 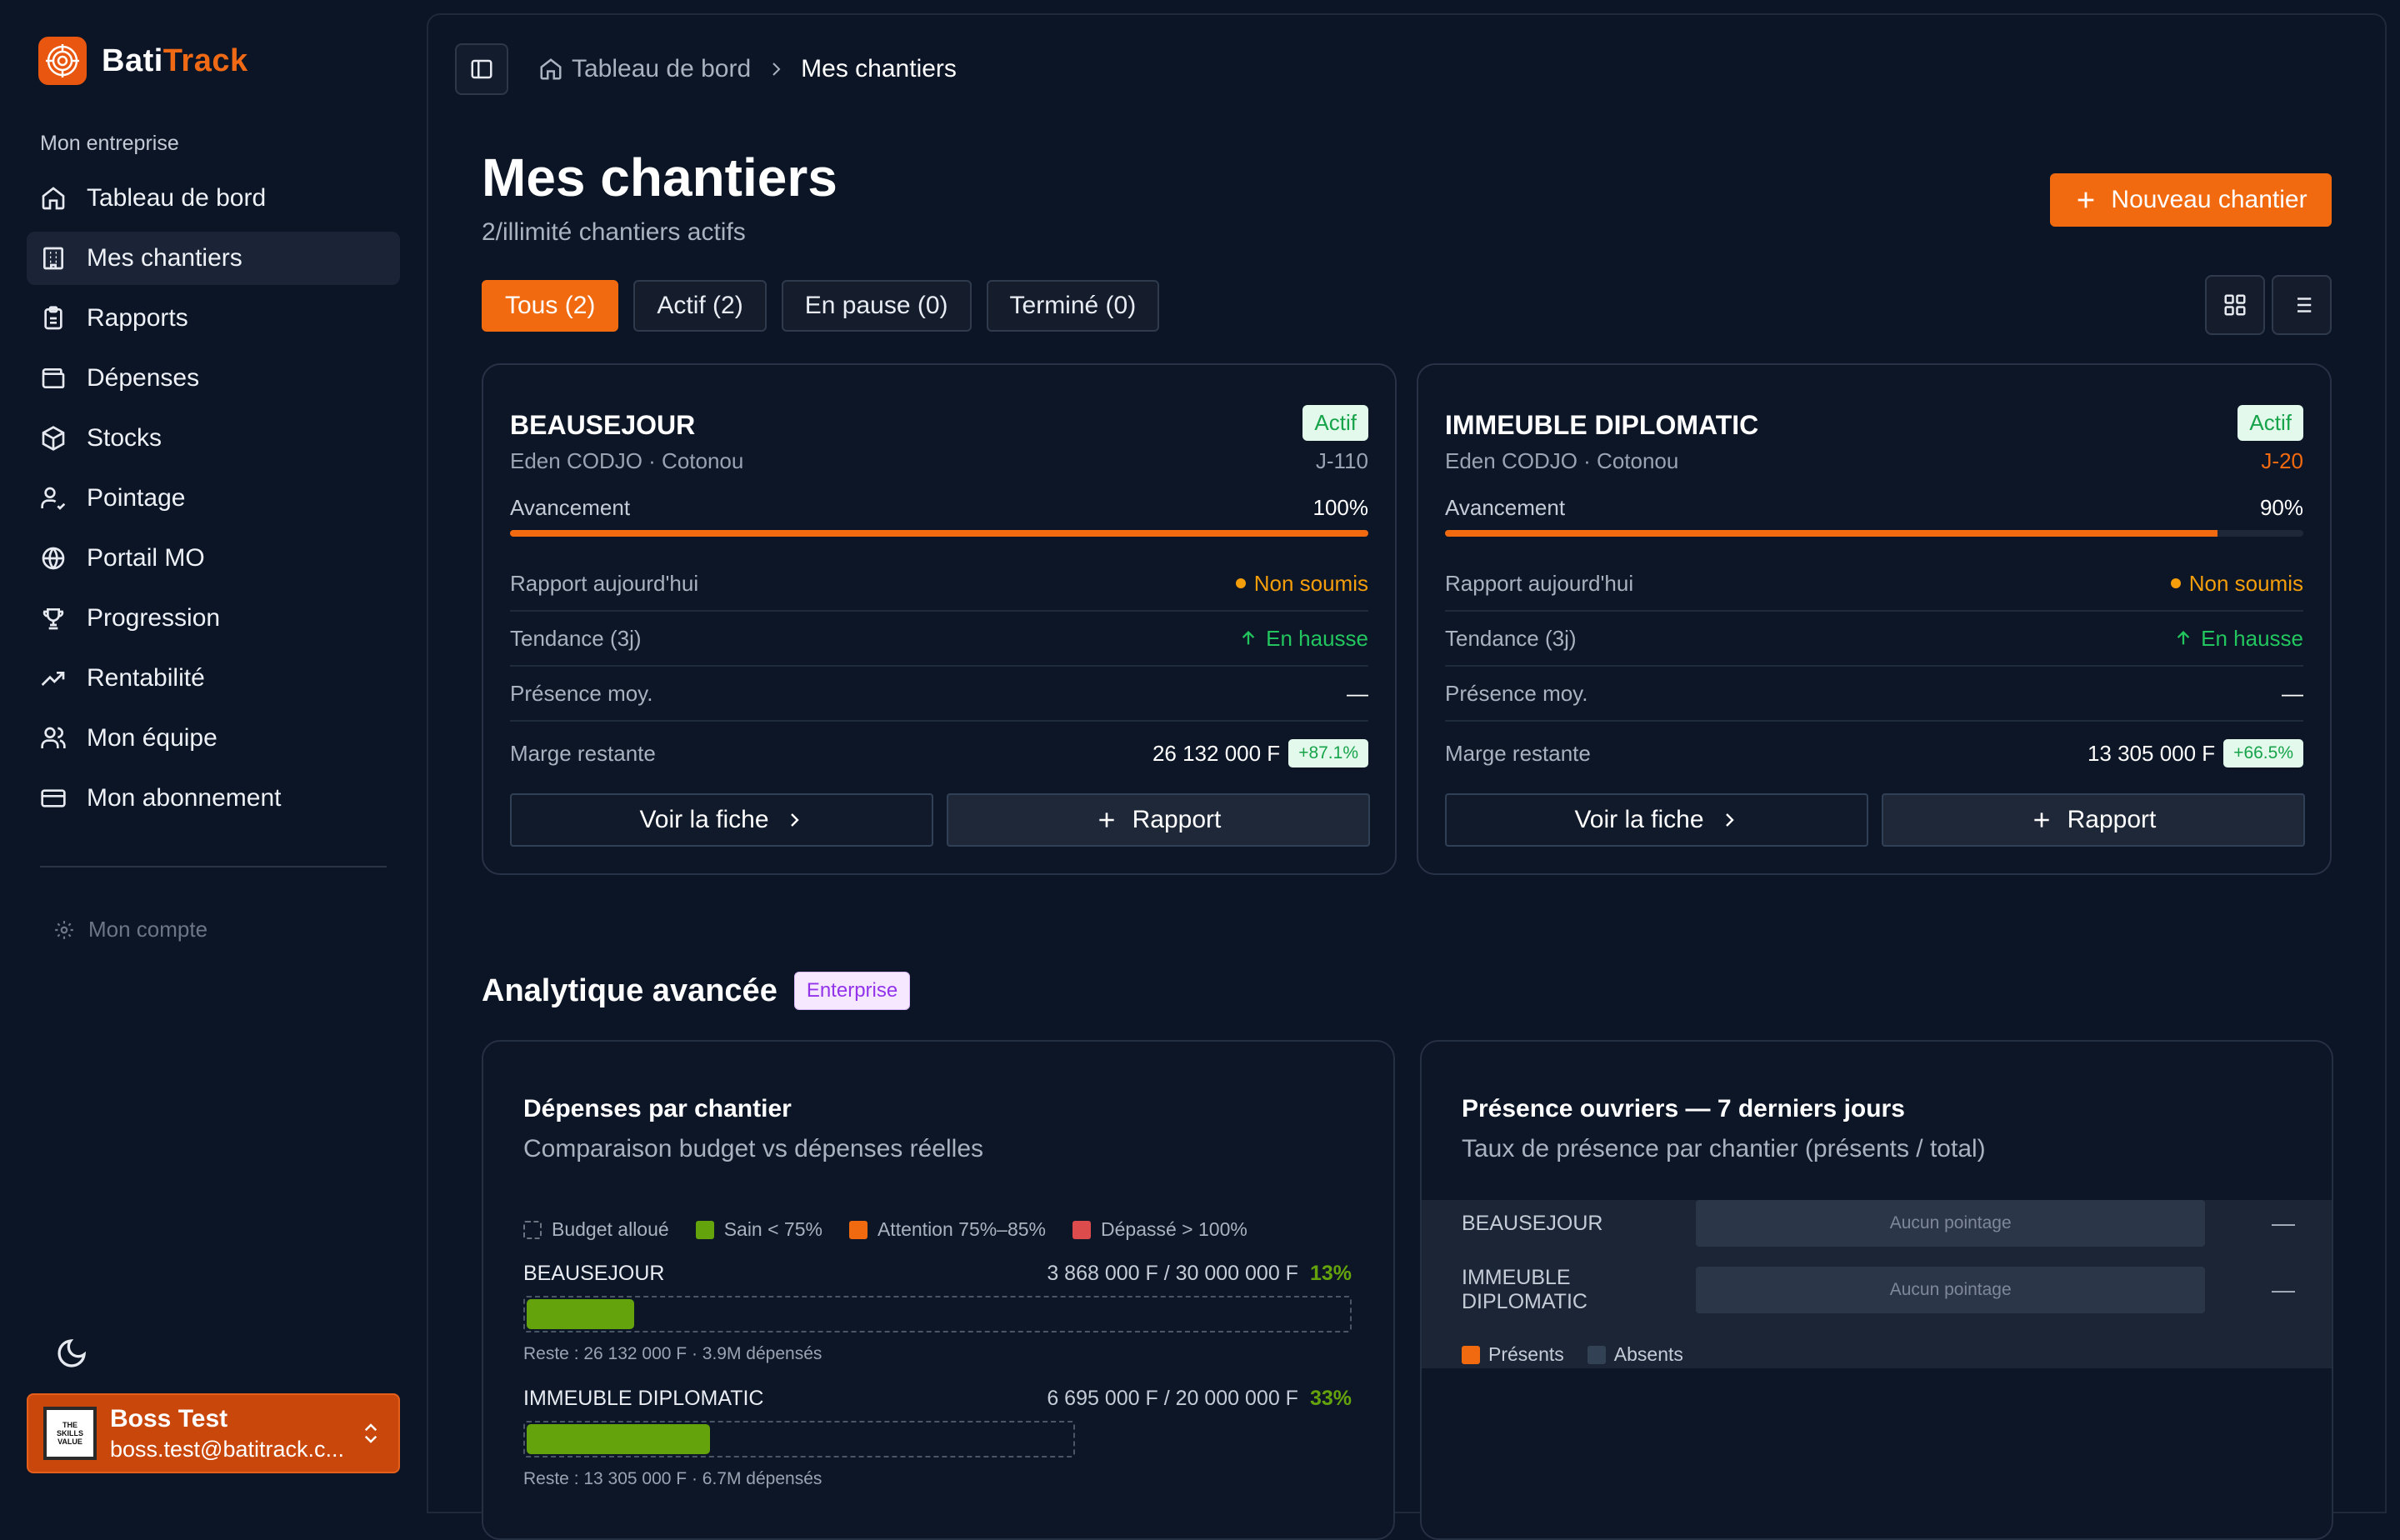 I want to click on list-view-button, so click(x=2302, y=305).